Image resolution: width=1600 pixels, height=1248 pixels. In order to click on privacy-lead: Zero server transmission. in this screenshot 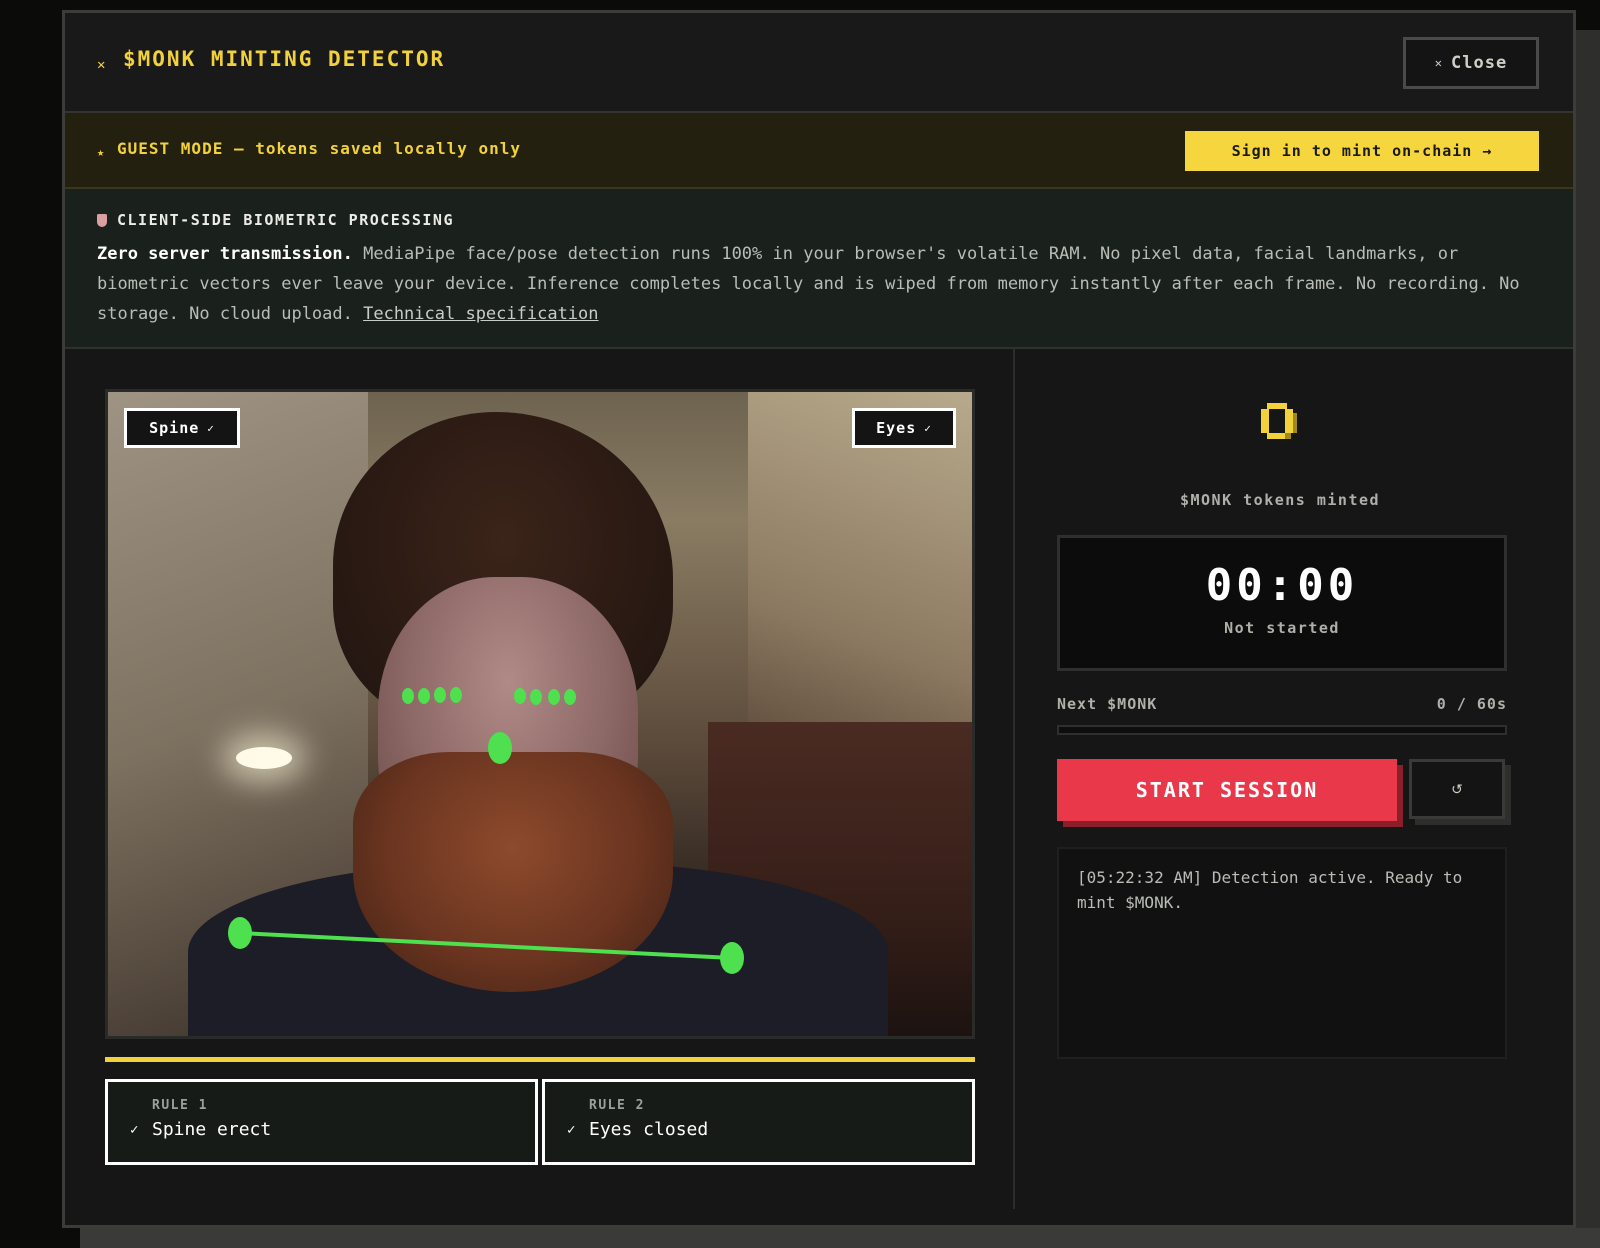, I will do `click(225, 254)`.